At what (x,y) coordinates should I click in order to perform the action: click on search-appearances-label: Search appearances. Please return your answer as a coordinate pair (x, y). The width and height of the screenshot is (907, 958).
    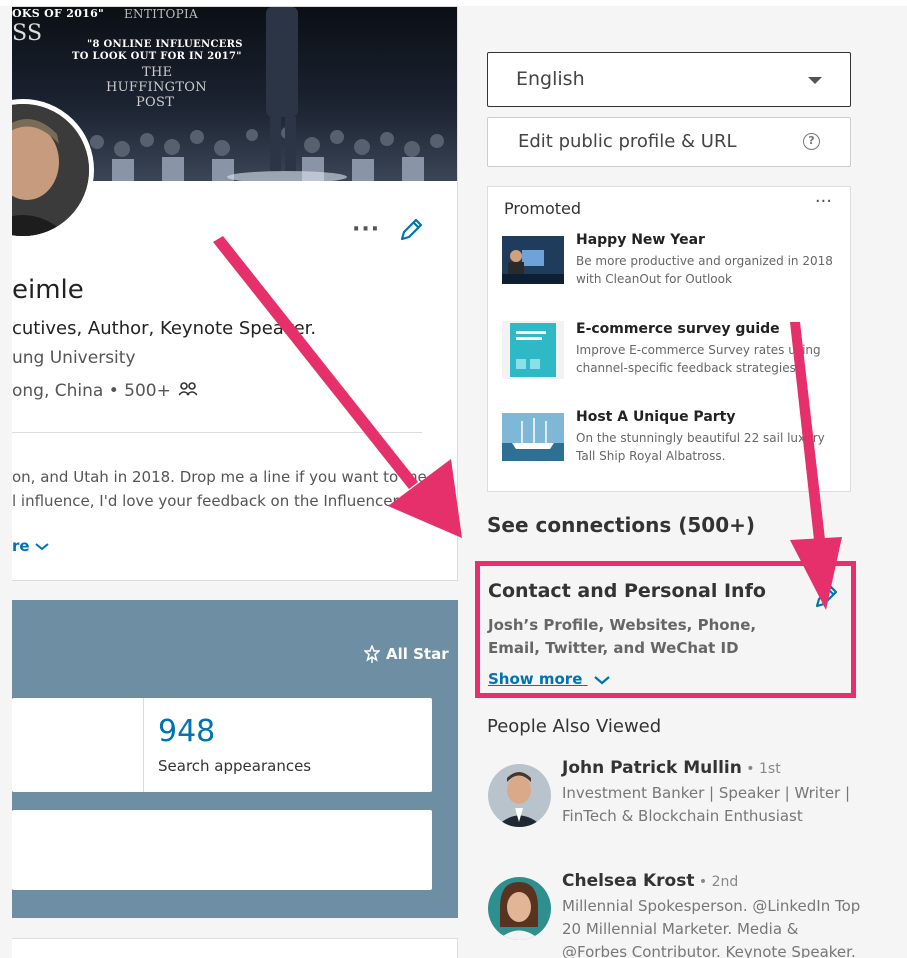
    Looking at the image, I should click on (234, 766).